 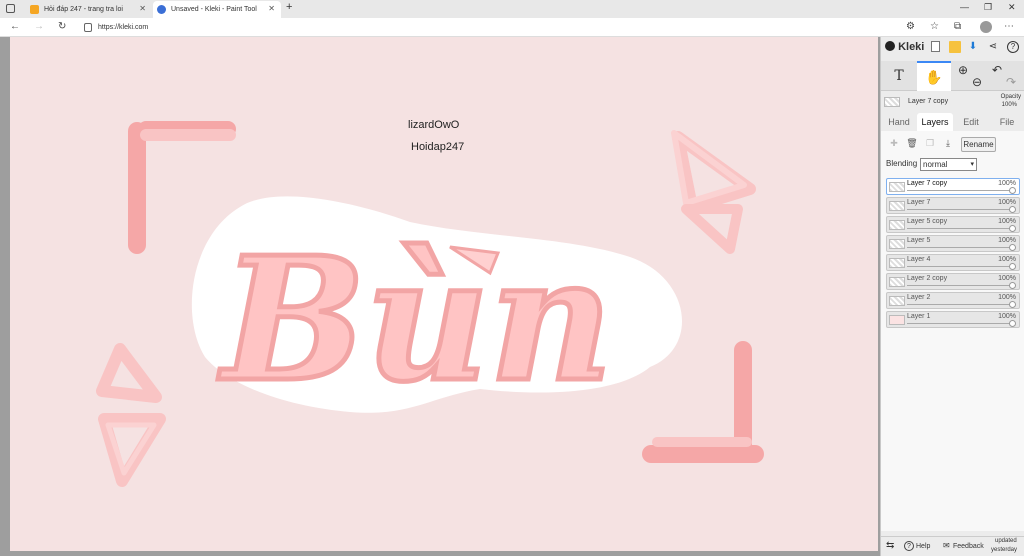 I want to click on browser-tab-kleki: Unsaved - Kleki - Paint Tool ✕, so click(x=217, y=9).